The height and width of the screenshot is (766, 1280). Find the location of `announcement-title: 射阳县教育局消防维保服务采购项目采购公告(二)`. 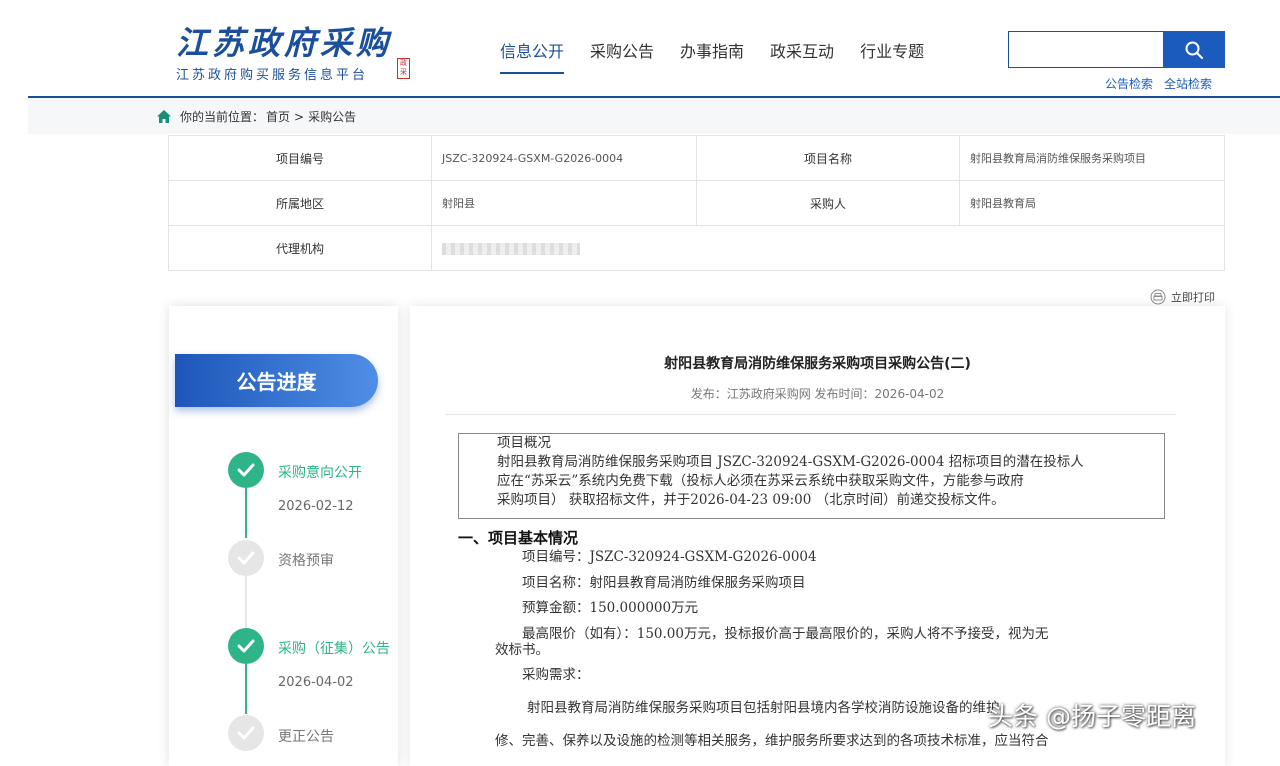

announcement-title: 射阳县教育局消防维保服务采购项目采购公告(二) is located at coordinates (817, 364).